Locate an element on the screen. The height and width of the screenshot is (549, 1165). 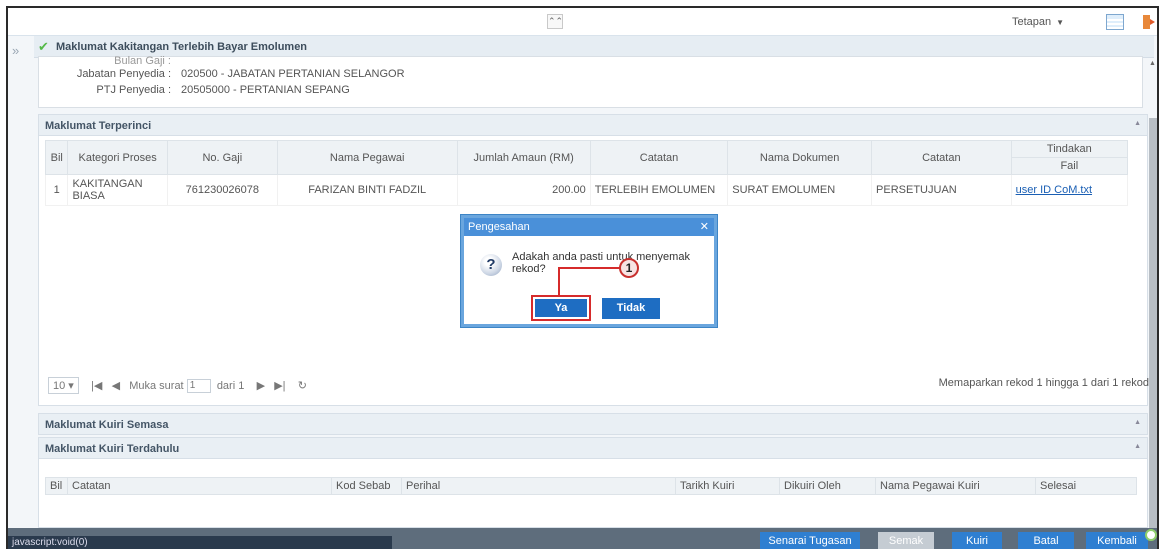
col-kuiri-perihal: Perihal is located at coordinates (538, 486).